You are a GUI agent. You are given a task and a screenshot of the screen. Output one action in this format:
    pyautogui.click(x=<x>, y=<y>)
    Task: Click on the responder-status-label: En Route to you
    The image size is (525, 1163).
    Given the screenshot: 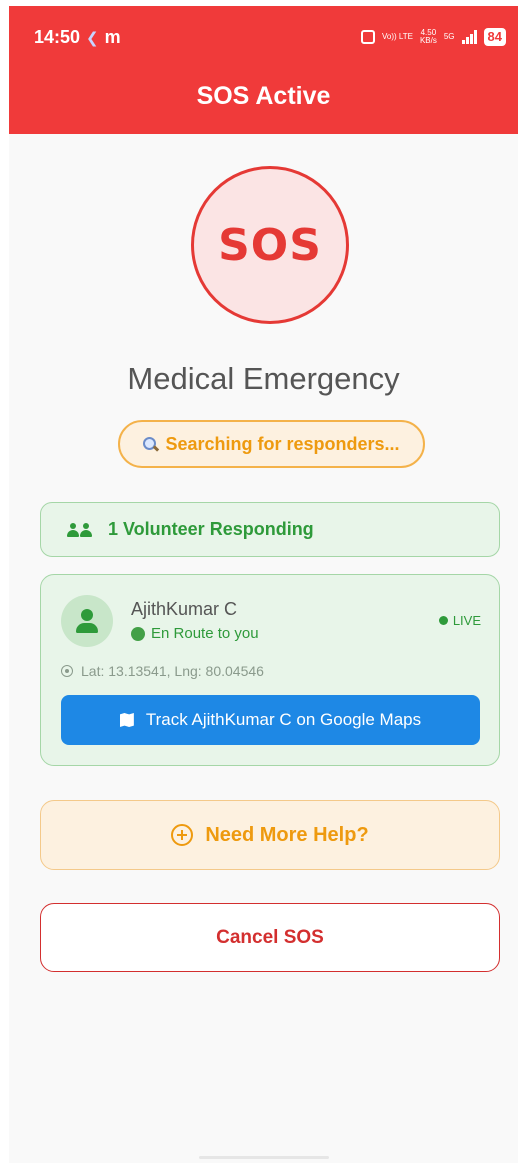 What is the action you would take?
    pyautogui.click(x=205, y=633)
    